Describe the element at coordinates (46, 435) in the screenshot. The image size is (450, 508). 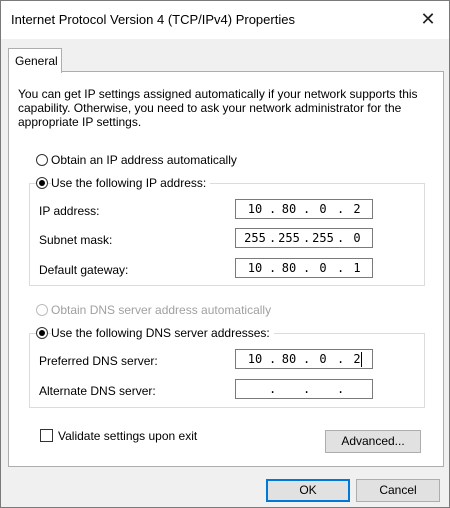
I see `validate-settings-checkbox` at that location.